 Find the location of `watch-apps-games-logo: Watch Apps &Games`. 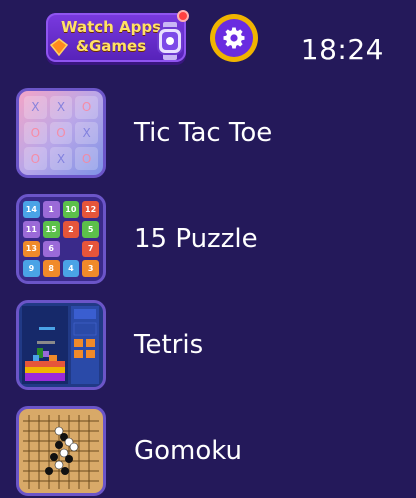

watch-apps-games-logo: Watch Apps &Games is located at coordinates (117, 36).